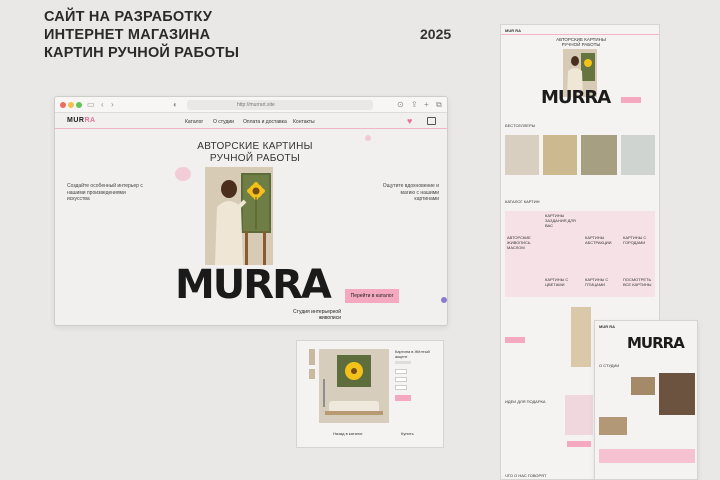  What do you see at coordinates (431, 121) in the screenshot?
I see `basket-icon` at bounding box center [431, 121].